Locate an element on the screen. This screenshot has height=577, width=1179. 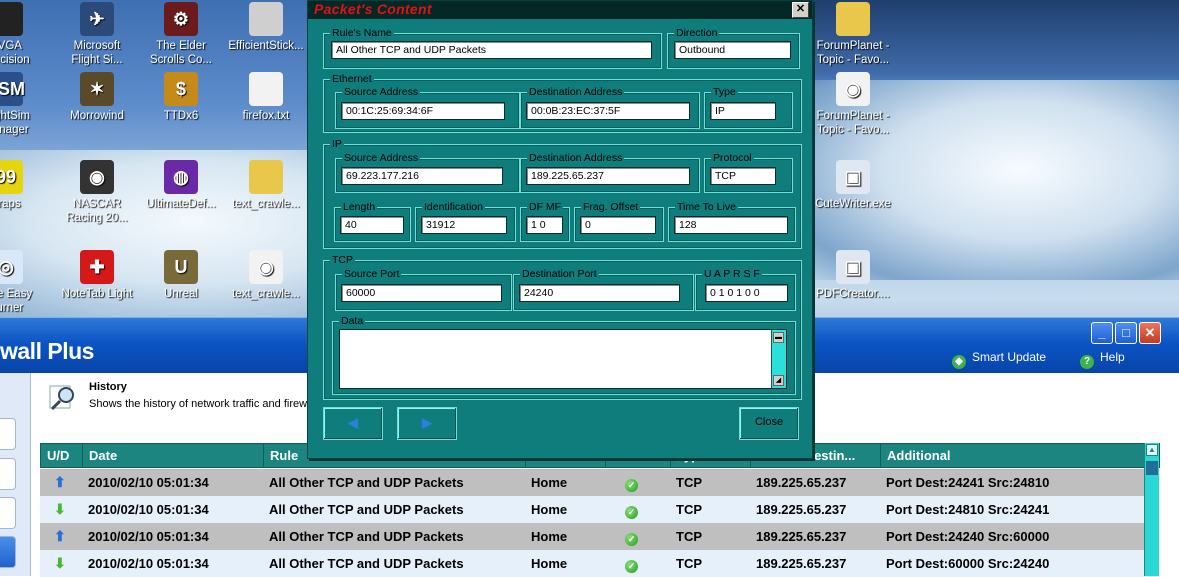
desktop-notetab: ✚ NoteTab Light is located at coordinates (97, 275).